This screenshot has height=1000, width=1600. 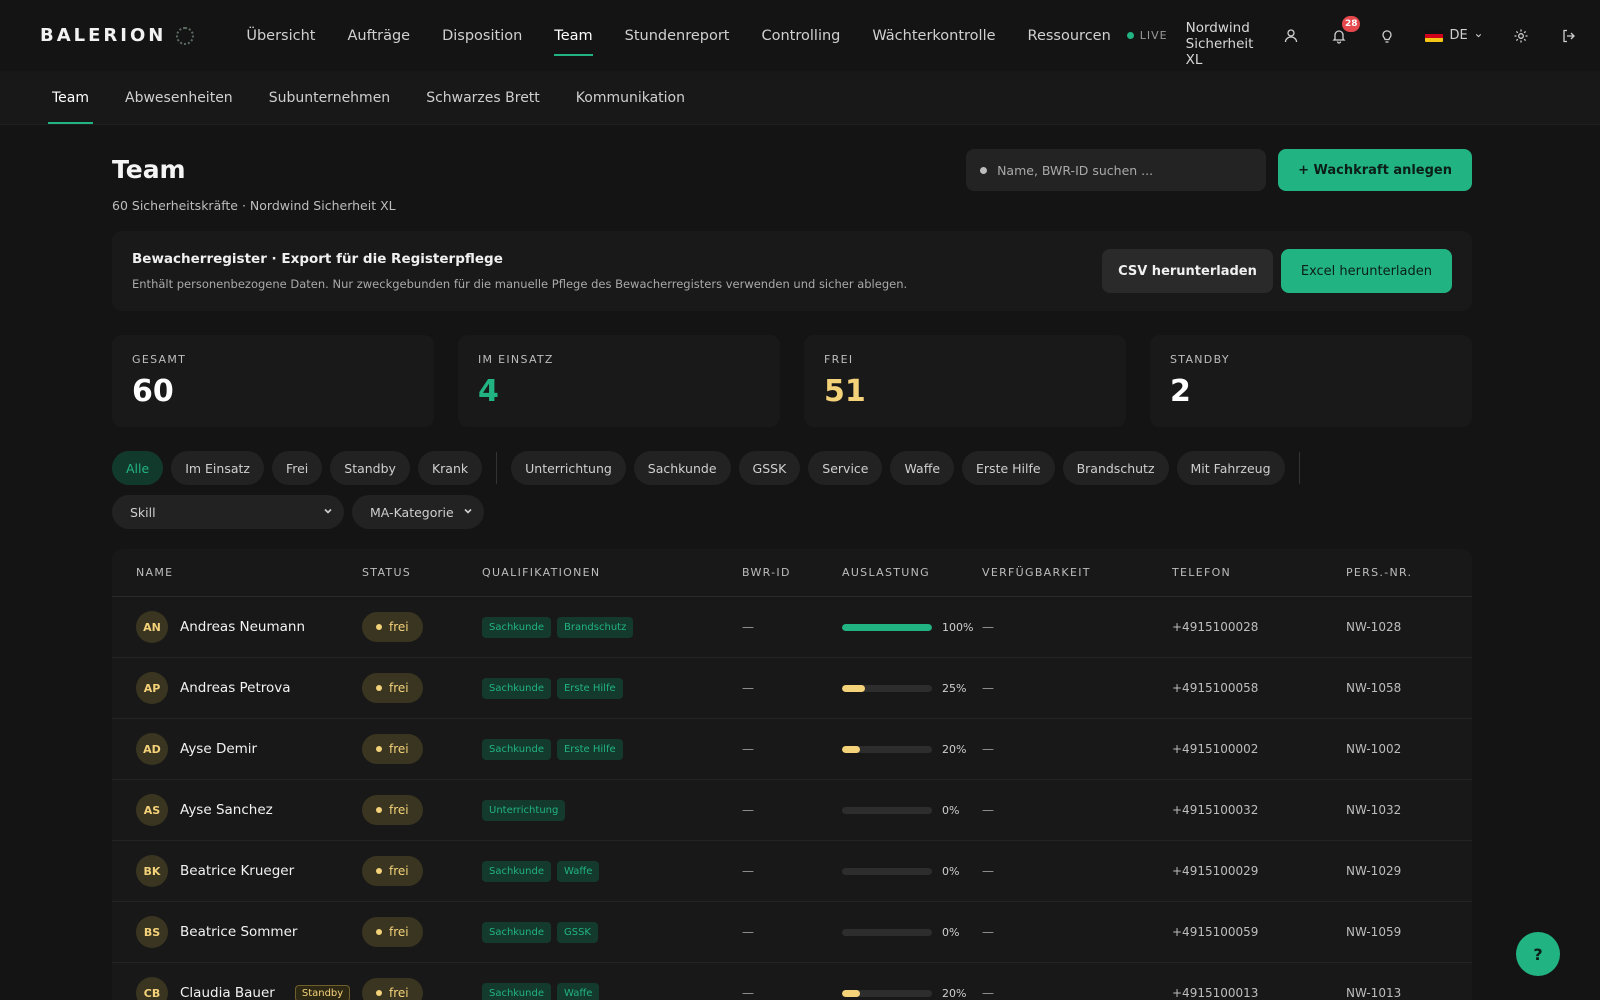 I want to click on category-select: MA-Kategorie, so click(x=418, y=512).